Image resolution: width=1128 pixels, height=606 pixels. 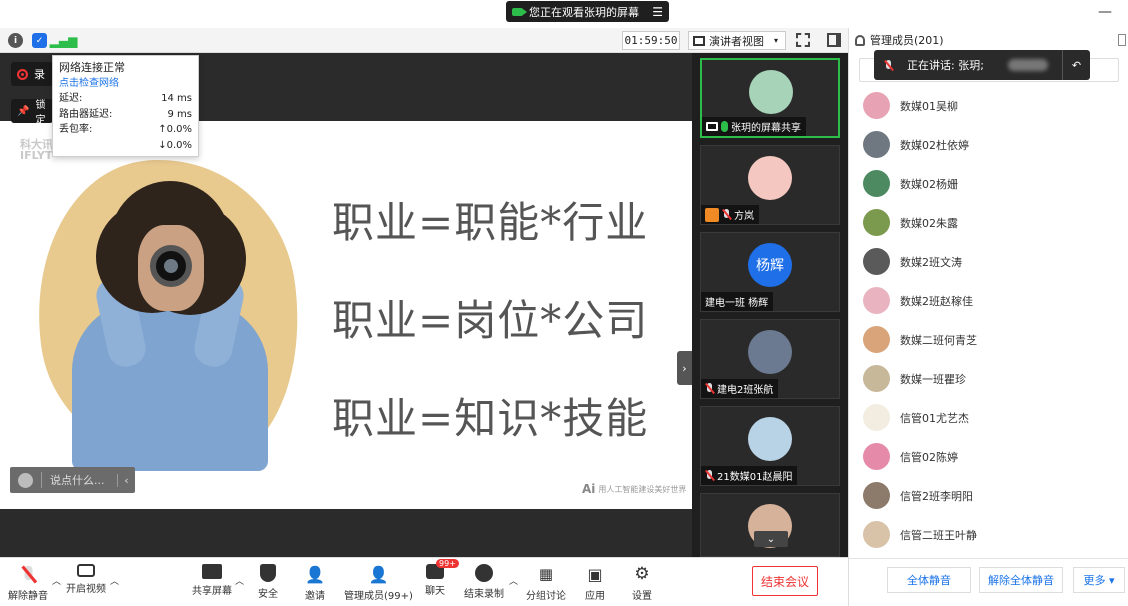 I want to click on apps-button: ▣ 应用, so click(x=595, y=583).